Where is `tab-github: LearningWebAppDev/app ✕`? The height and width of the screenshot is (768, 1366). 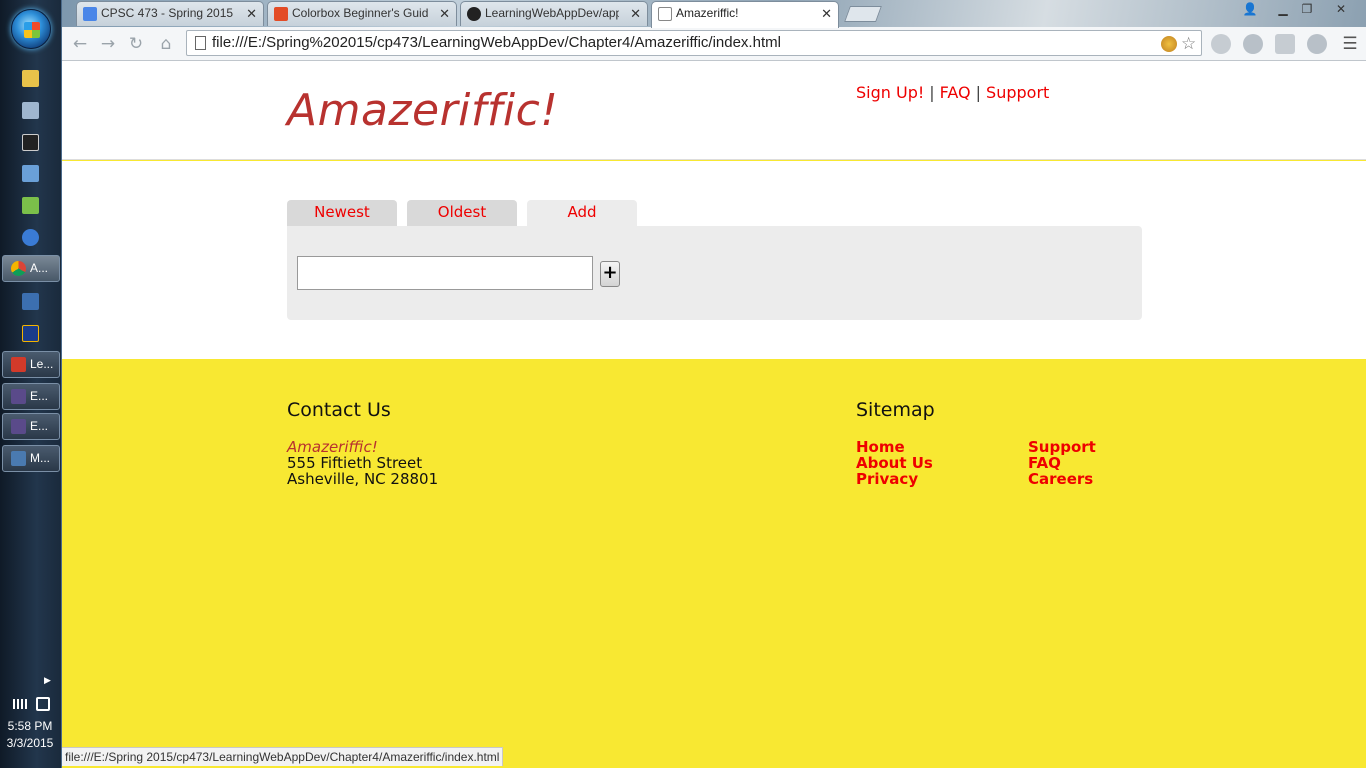 tab-github: LearningWebAppDev/app ✕ is located at coordinates (554, 13).